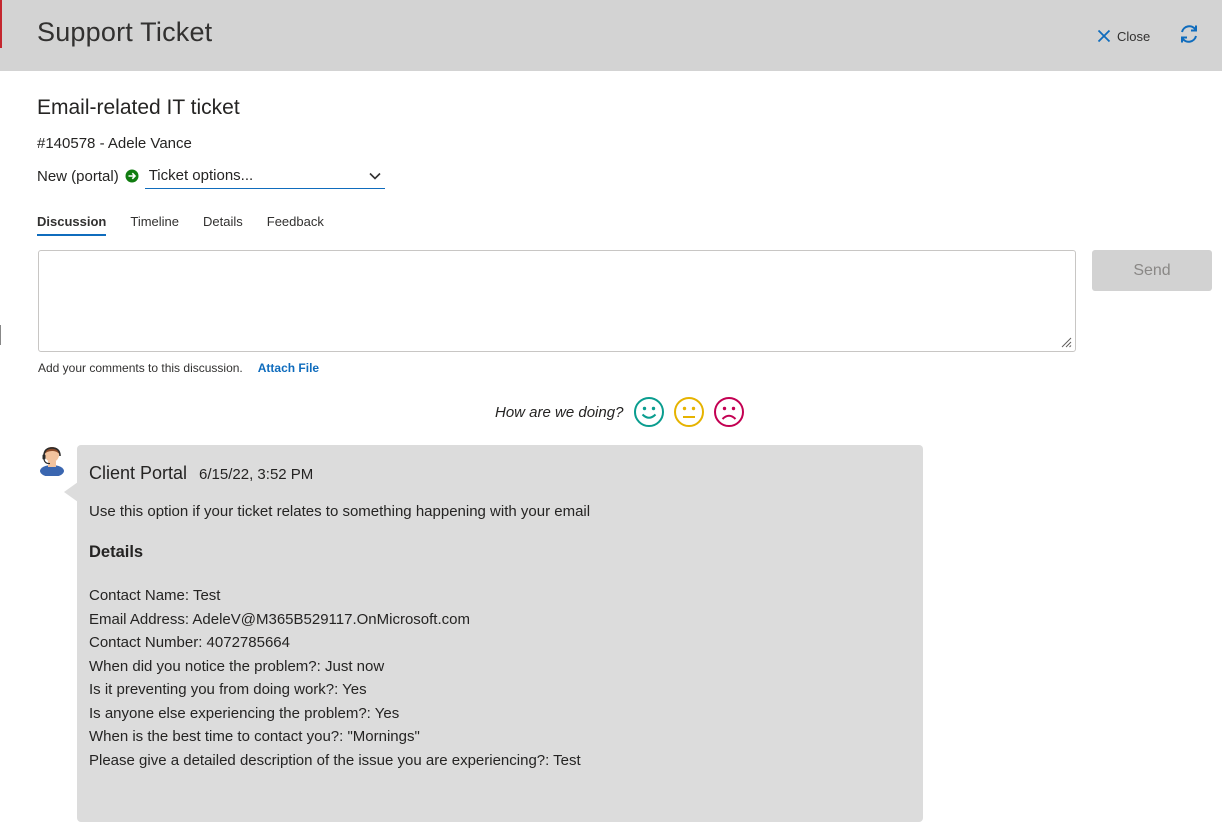 The width and height of the screenshot is (1222, 837). What do you see at coordinates (223, 225) in the screenshot?
I see `tab-details: Details` at bounding box center [223, 225].